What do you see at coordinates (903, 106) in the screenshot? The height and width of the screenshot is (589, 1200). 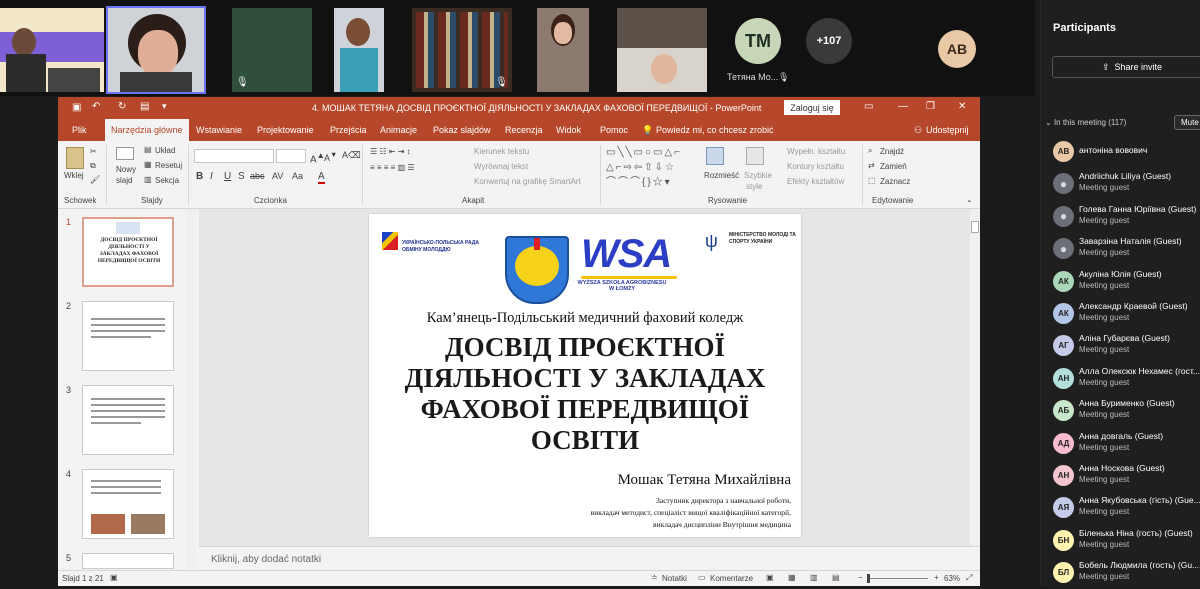 I see `minimize-icon: —` at bounding box center [903, 106].